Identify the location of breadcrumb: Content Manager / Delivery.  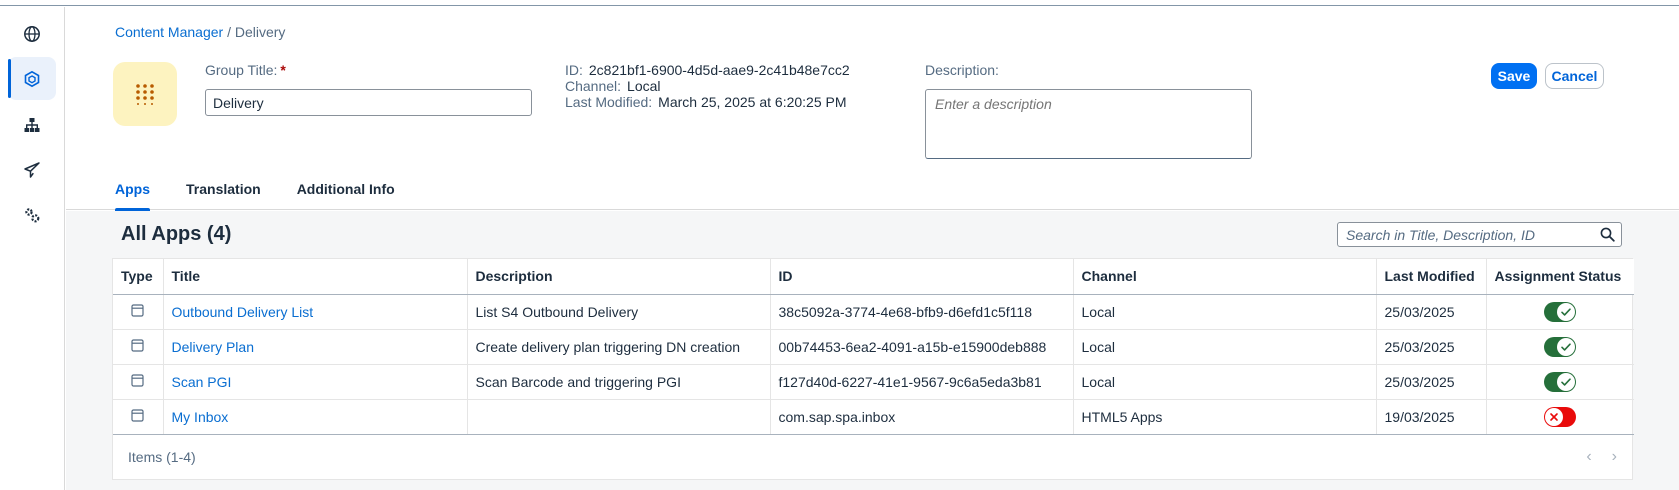
(200, 32).